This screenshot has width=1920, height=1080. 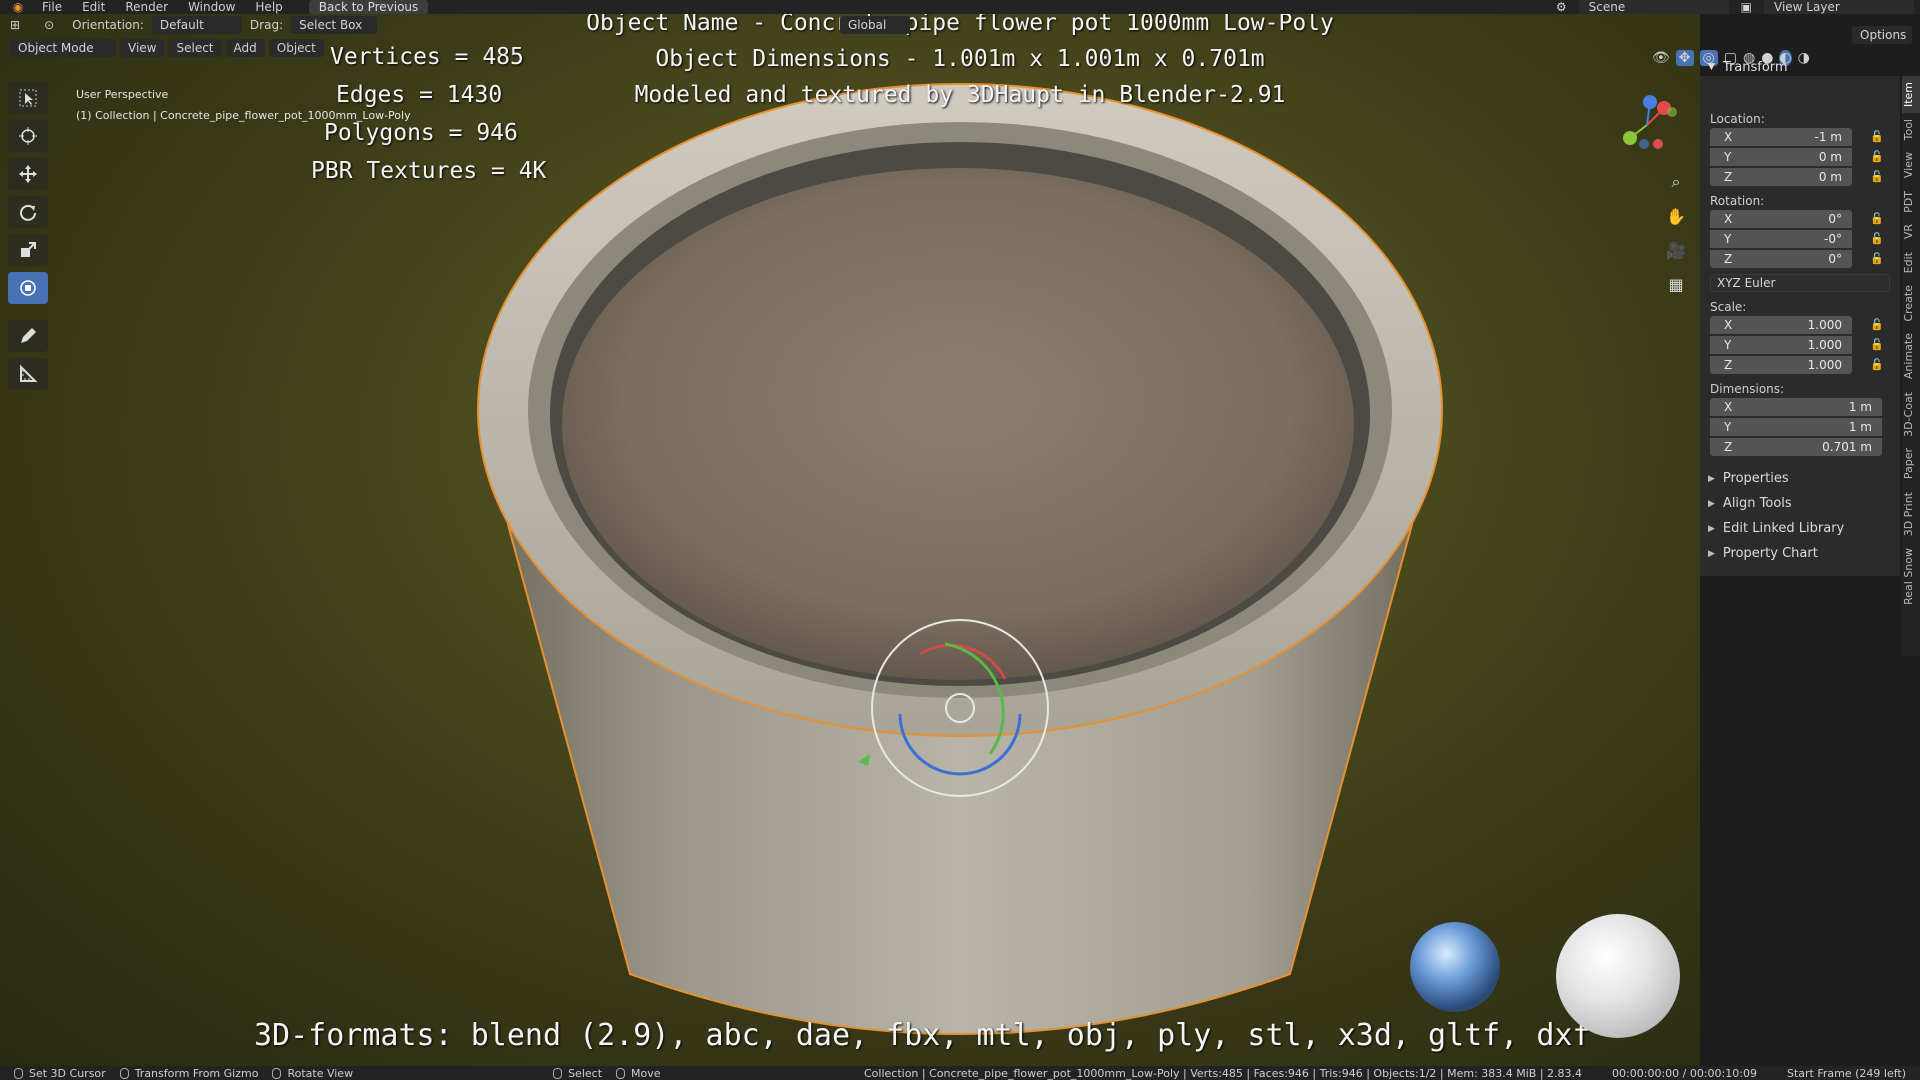 What do you see at coordinates (1911, 356) in the screenshot?
I see `tab-animate: Animate` at bounding box center [1911, 356].